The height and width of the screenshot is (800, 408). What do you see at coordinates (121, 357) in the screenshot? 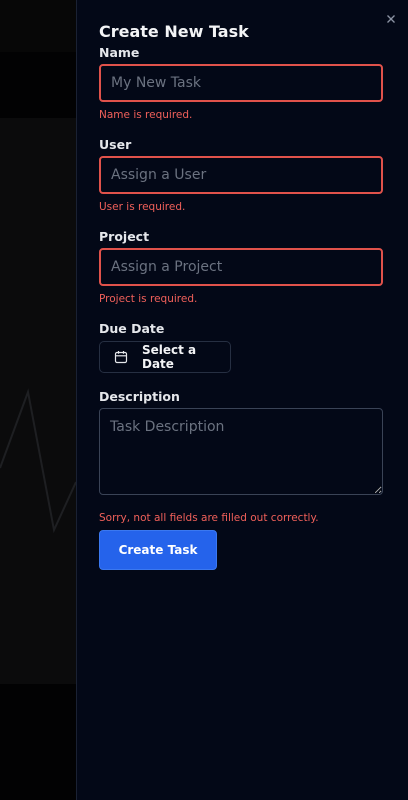
I see `calendar-icon` at bounding box center [121, 357].